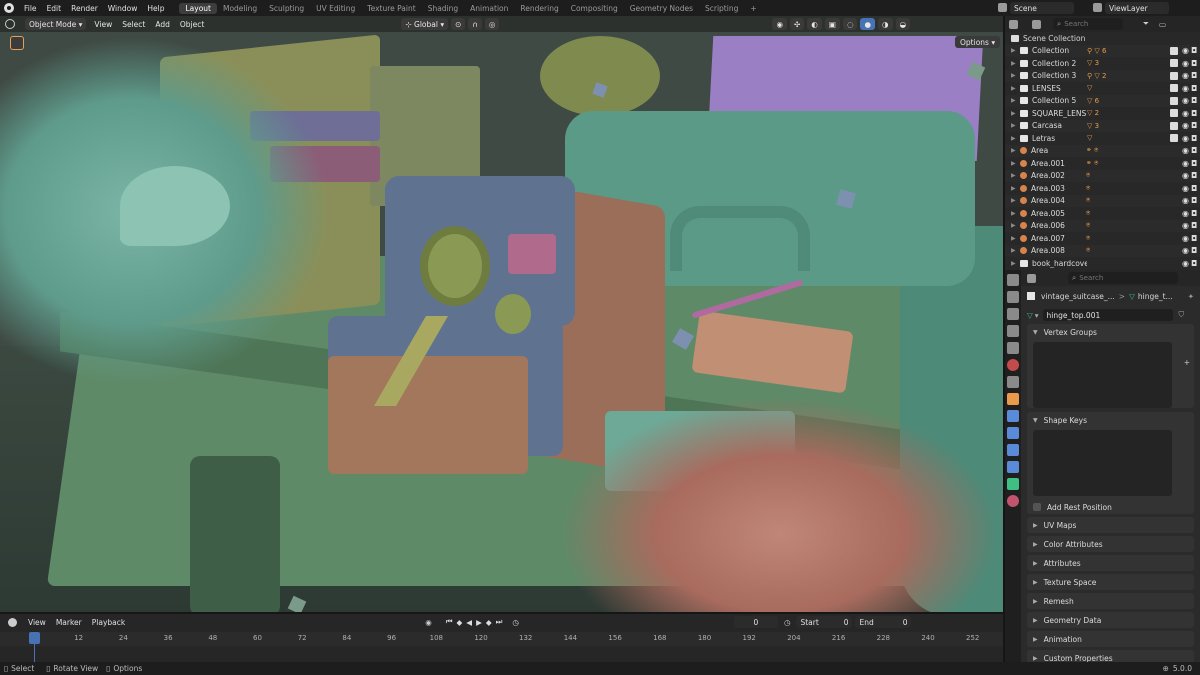 This screenshot has height=675, width=1200. What do you see at coordinates (539, 8) in the screenshot?
I see `tab-rendering: Rendering` at bounding box center [539, 8].